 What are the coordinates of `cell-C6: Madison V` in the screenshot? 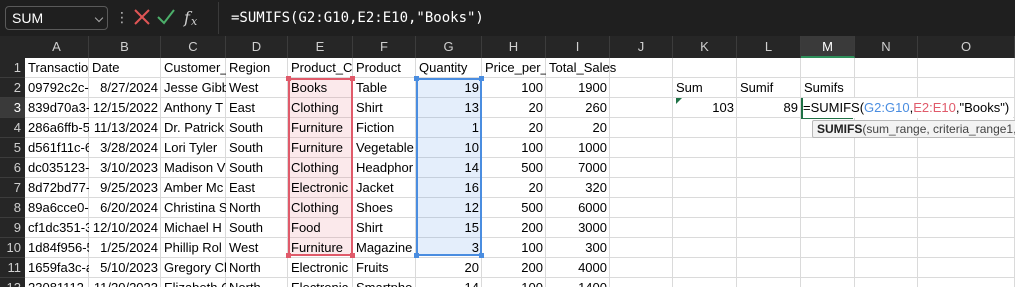 It's located at (193, 168).